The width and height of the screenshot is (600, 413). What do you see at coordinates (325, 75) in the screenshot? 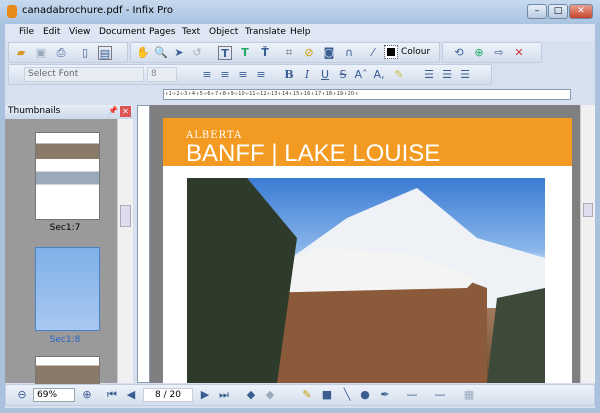
I see `underline-icon: U` at bounding box center [325, 75].